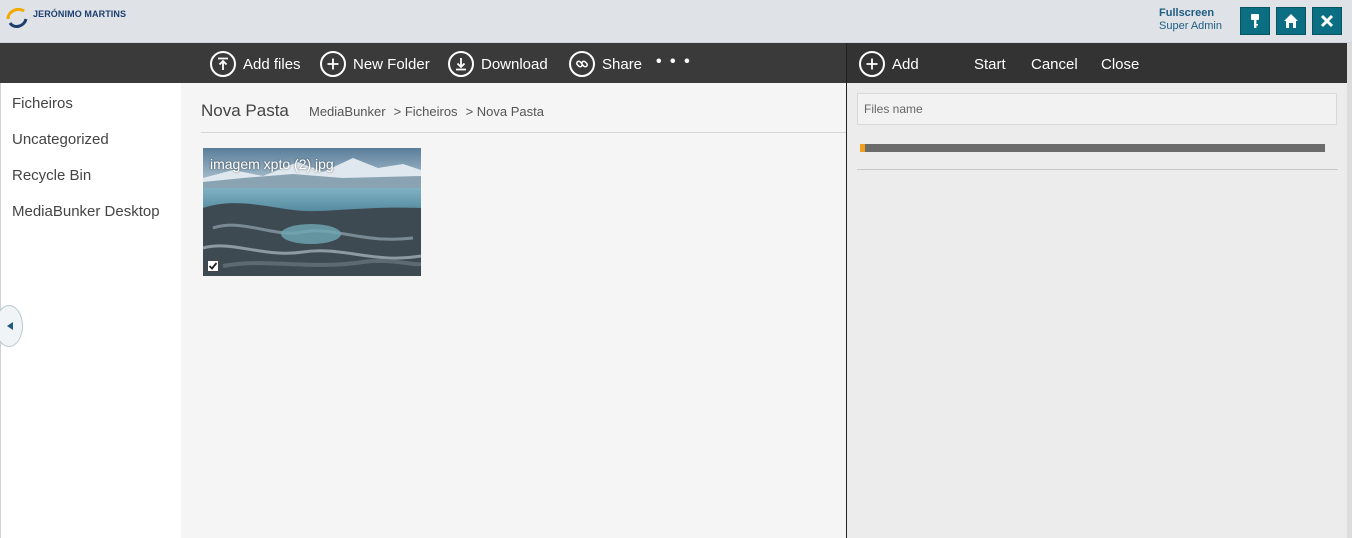  Describe the element at coordinates (674, 62) in the screenshot. I see `more-options-button: • • •` at that location.